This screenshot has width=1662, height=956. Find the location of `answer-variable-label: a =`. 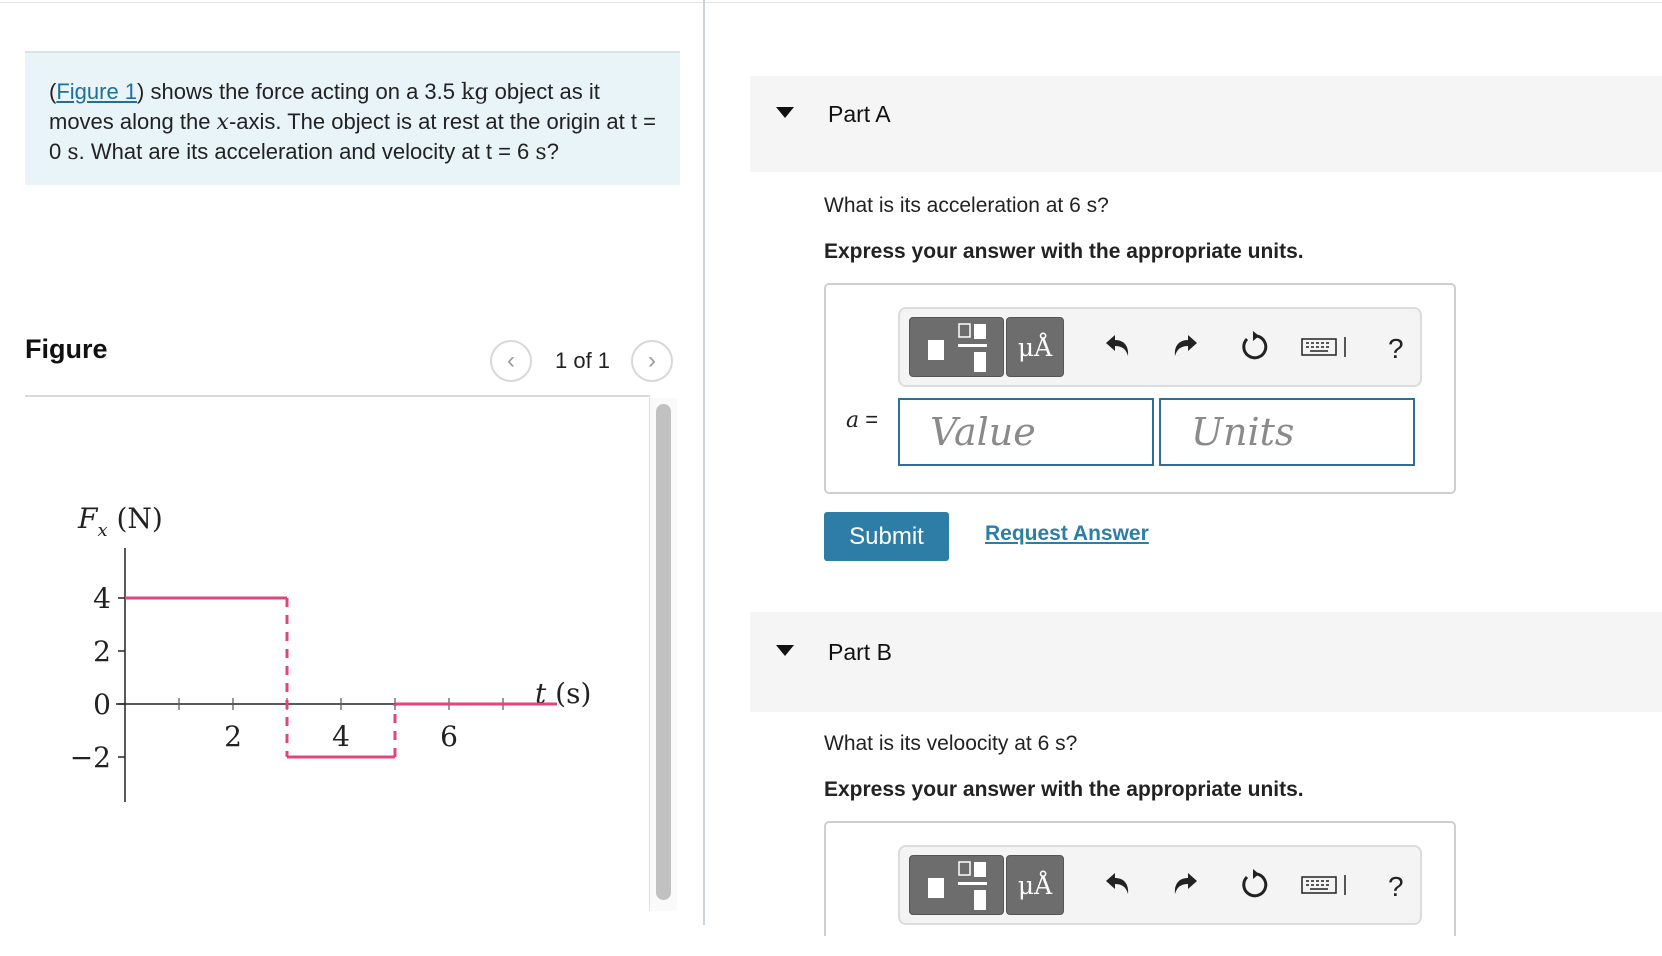

answer-variable-label: a = is located at coordinates (862, 420).